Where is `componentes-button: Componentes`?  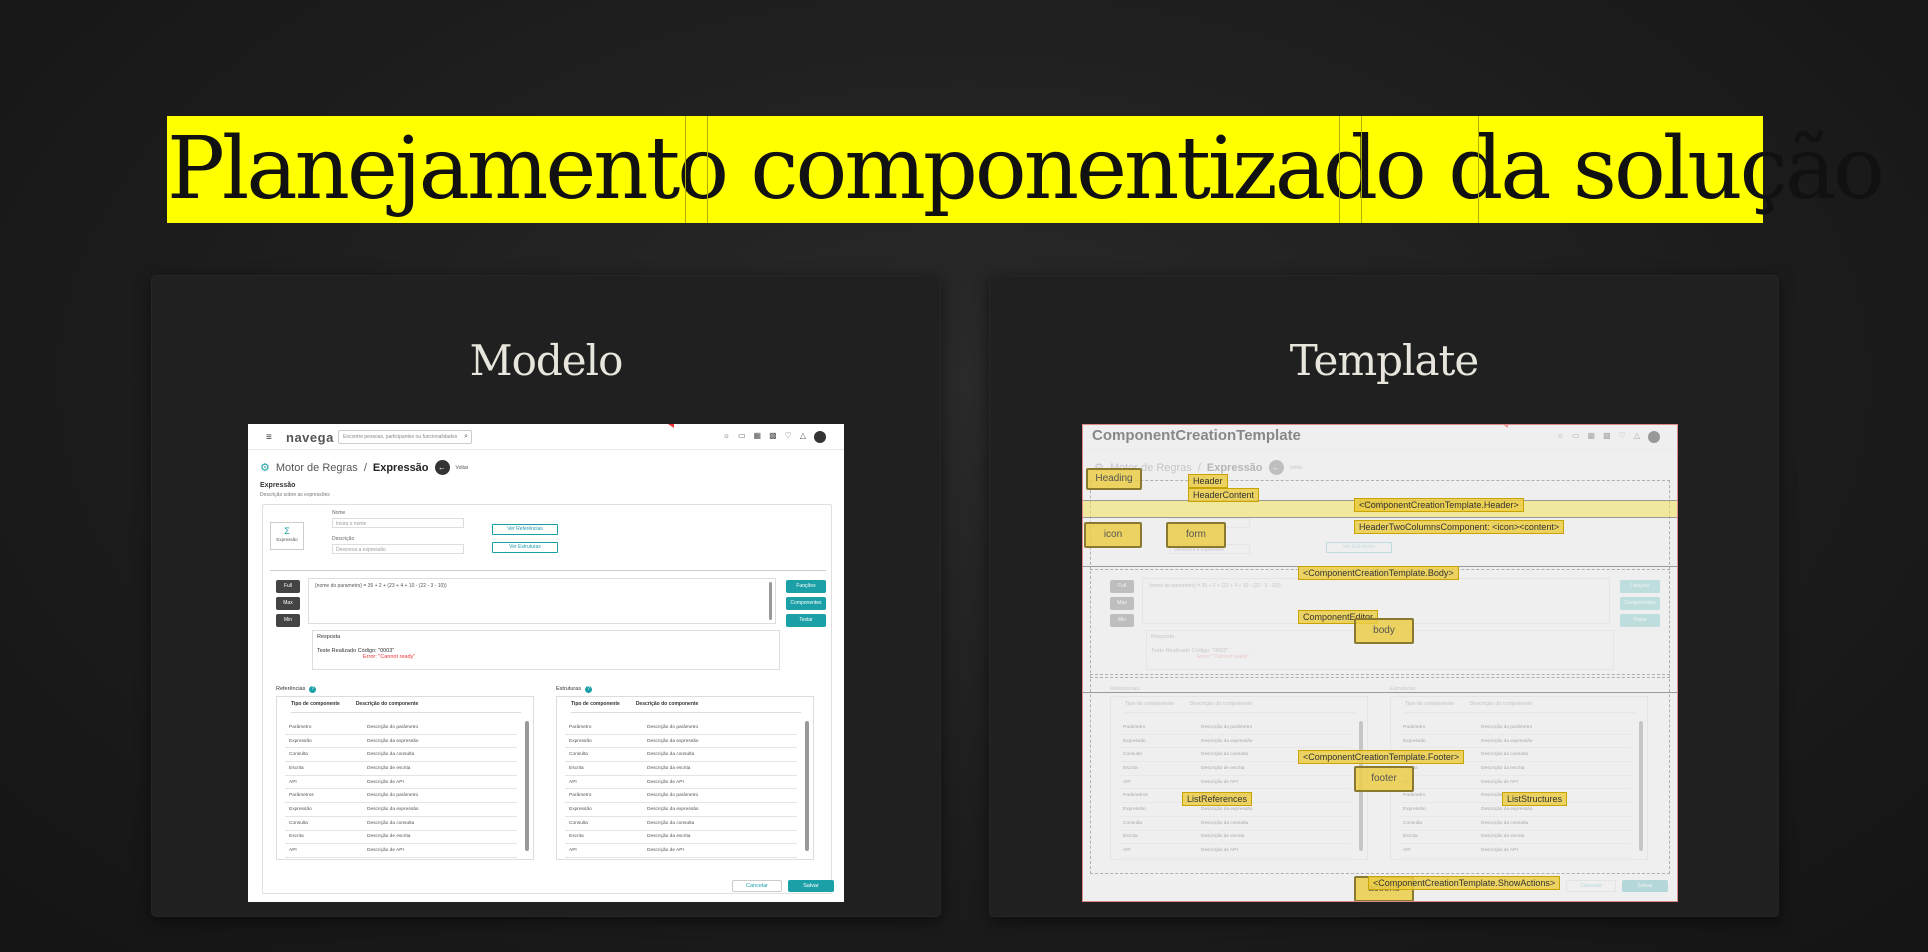 componentes-button: Componentes is located at coordinates (806, 603).